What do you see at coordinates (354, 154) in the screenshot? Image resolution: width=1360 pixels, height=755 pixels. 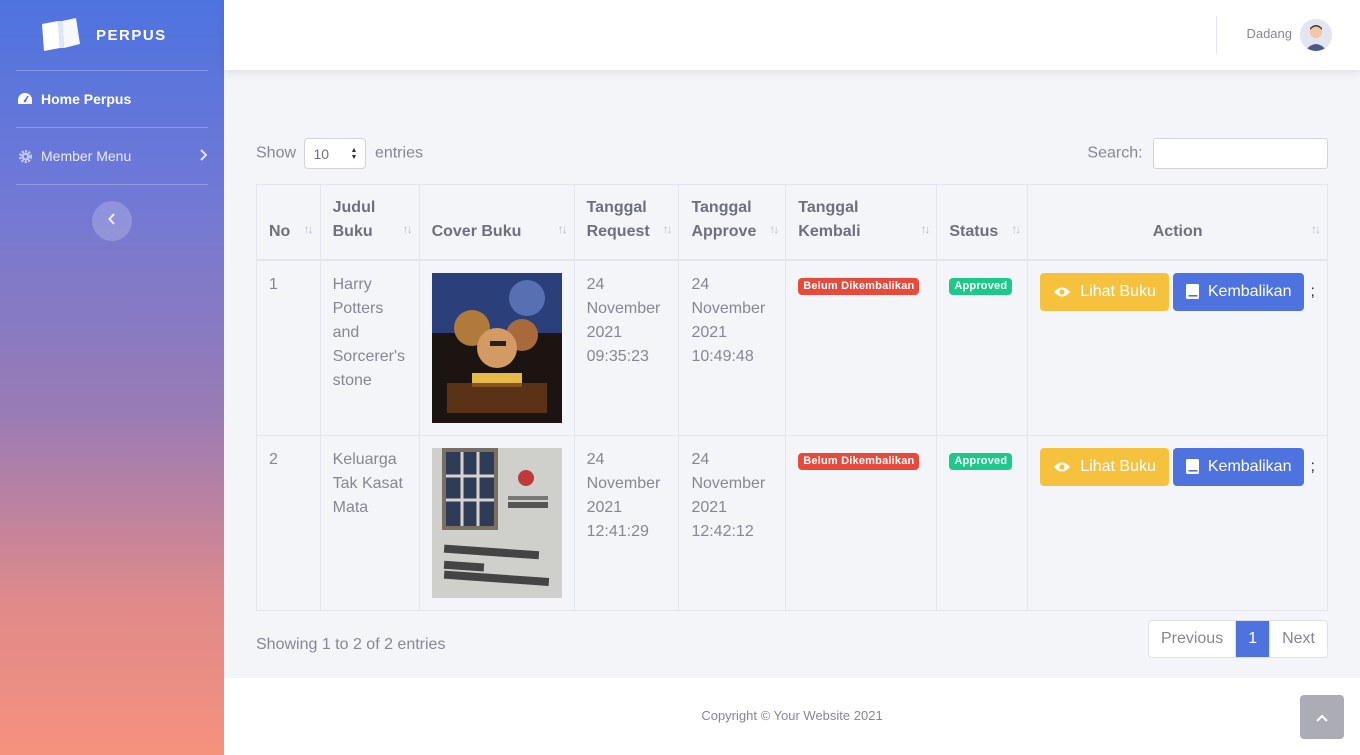 I see `select-arrows-icon: ▲ ▼` at bounding box center [354, 154].